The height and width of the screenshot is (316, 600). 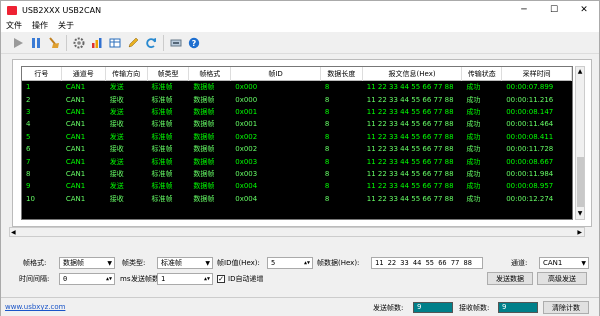 What do you see at coordinates (204, 124) in the screenshot?
I see `frame-format-cell: 数据帧` at bounding box center [204, 124].